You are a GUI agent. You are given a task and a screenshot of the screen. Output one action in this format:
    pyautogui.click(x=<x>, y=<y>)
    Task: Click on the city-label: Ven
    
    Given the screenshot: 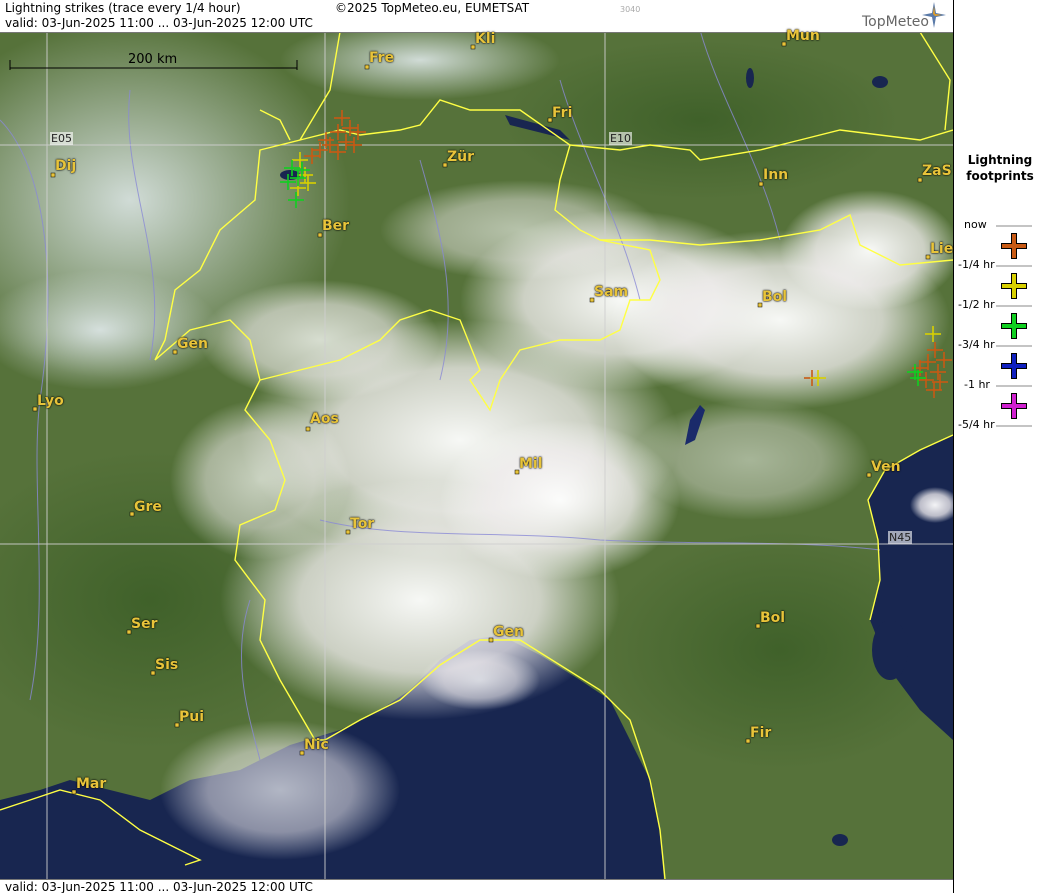 What is the action you would take?
    pyautogui.click(x=886, y=467)
    